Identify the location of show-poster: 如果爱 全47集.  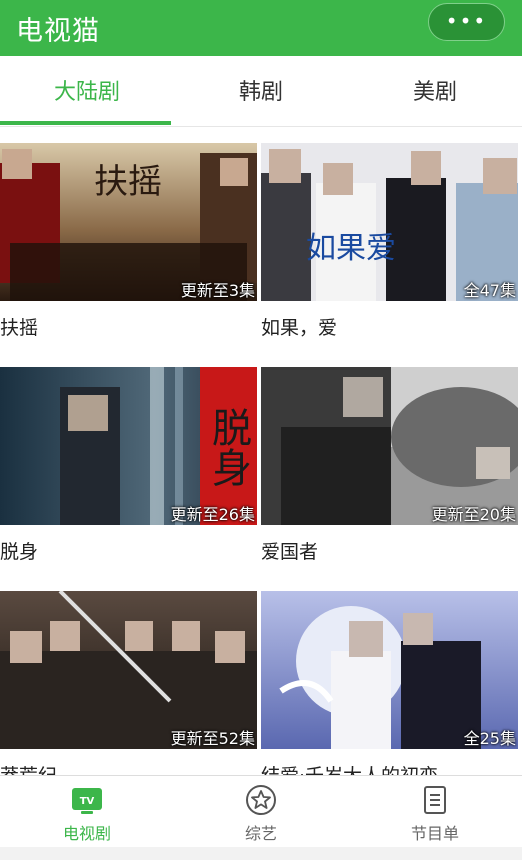
(389, 222).